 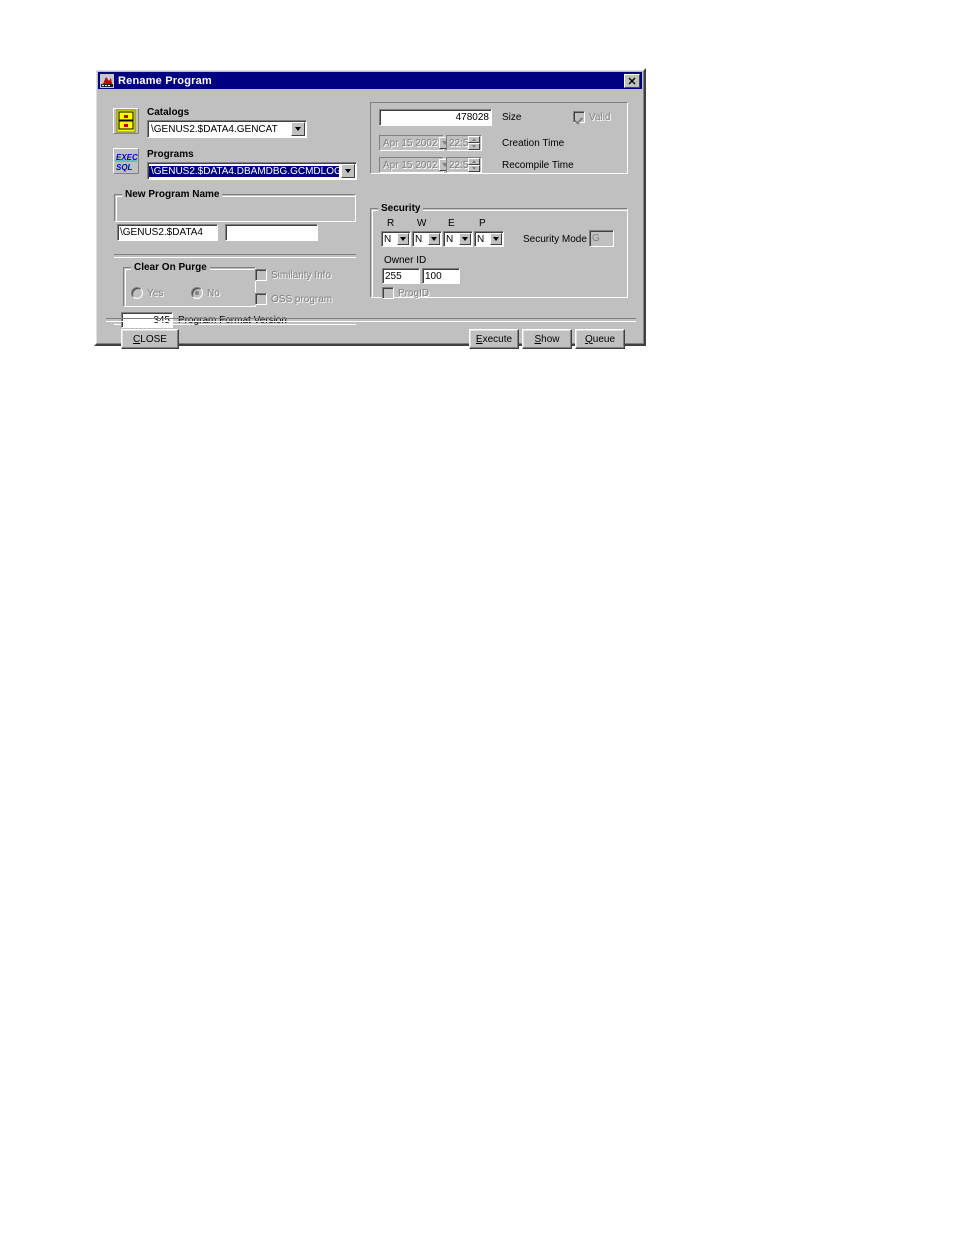 I want to click on size-label: Size, so click(x=512, y=117).